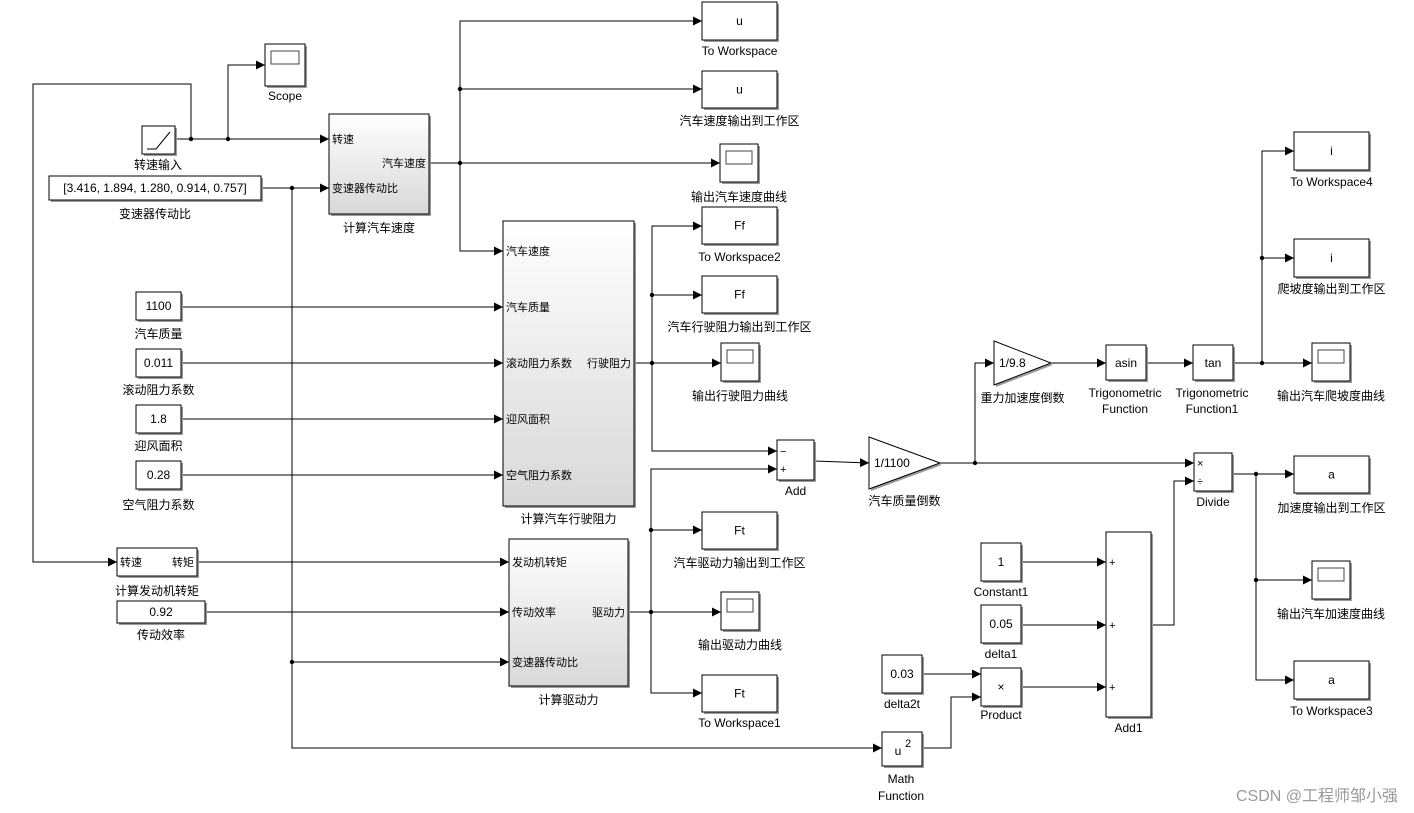 Image resolution: width=1414 pixels, height=813 pixels. What do you see at coordinates (1125, 409) in the screenshot?
I see `block-label: Function` at bounding box center [1125, 409].